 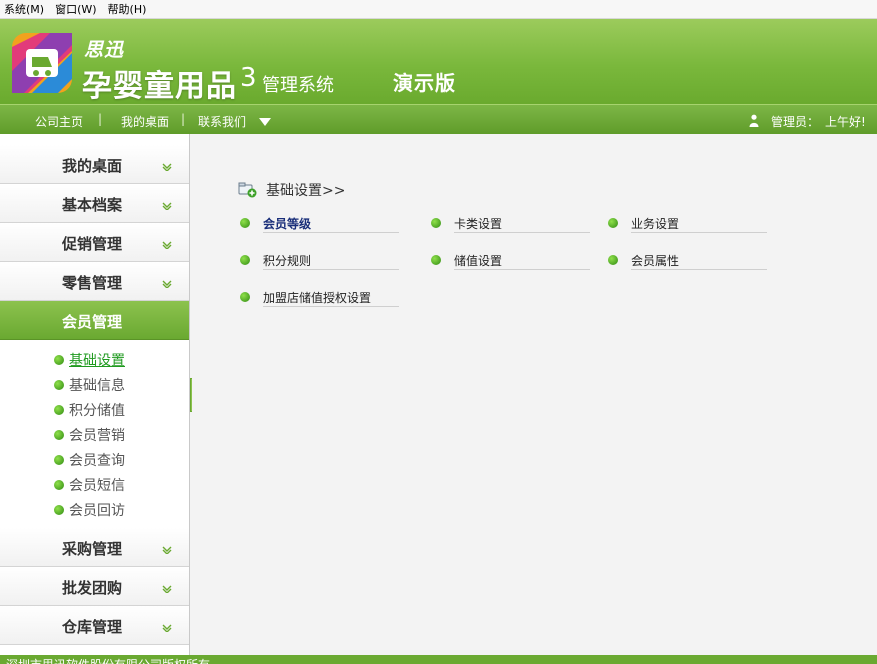 What do you see at coordinates (319, 260) in the screenshot?
I see `link-points-rules: 积分规则` at bounding box center [319, 260].